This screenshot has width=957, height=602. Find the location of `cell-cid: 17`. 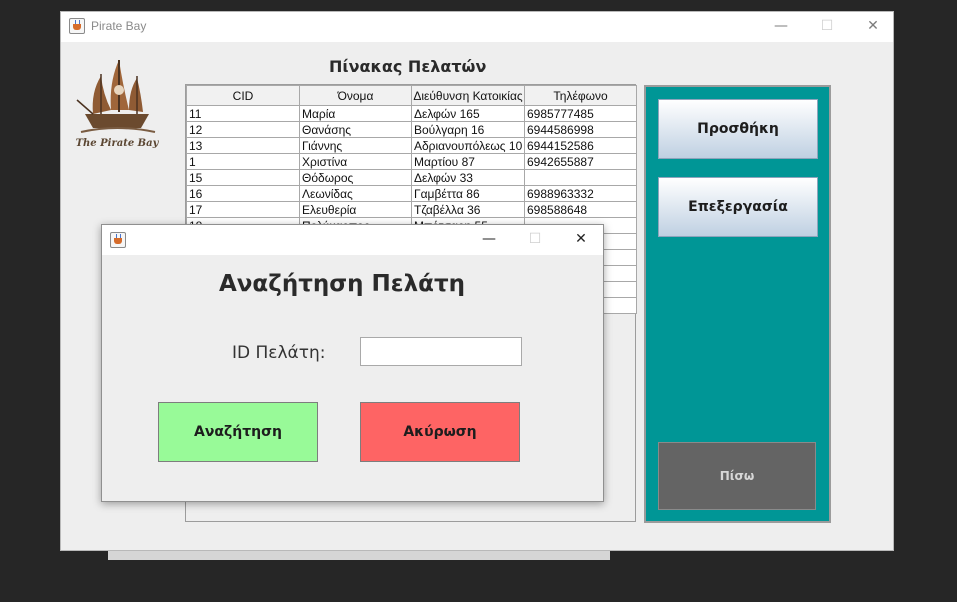

cell-cid: 17 is located at coordinates (243, 209).